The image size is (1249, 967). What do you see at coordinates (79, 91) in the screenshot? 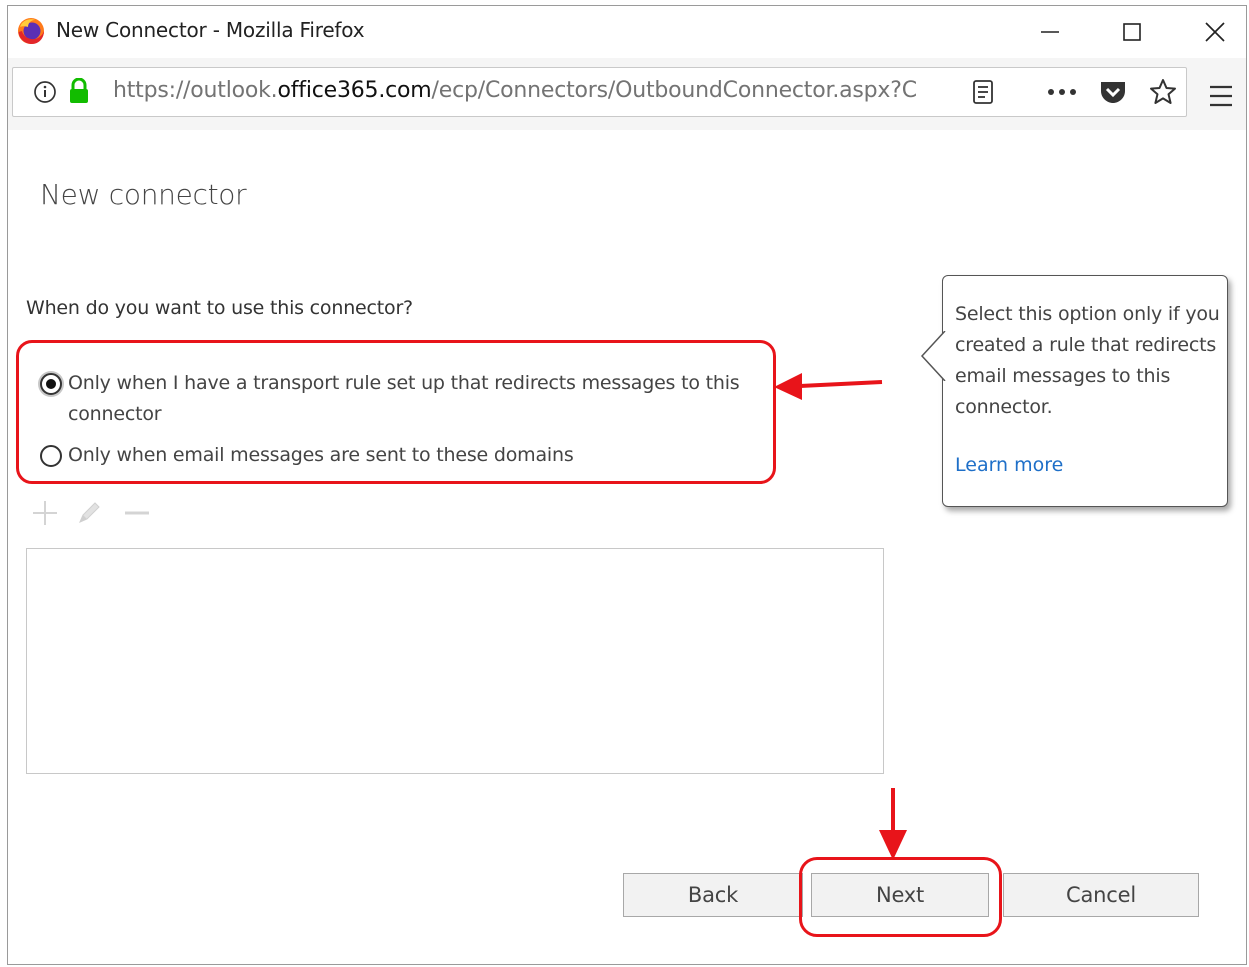
I see `lock-icon` at bounding box center [79, 91].